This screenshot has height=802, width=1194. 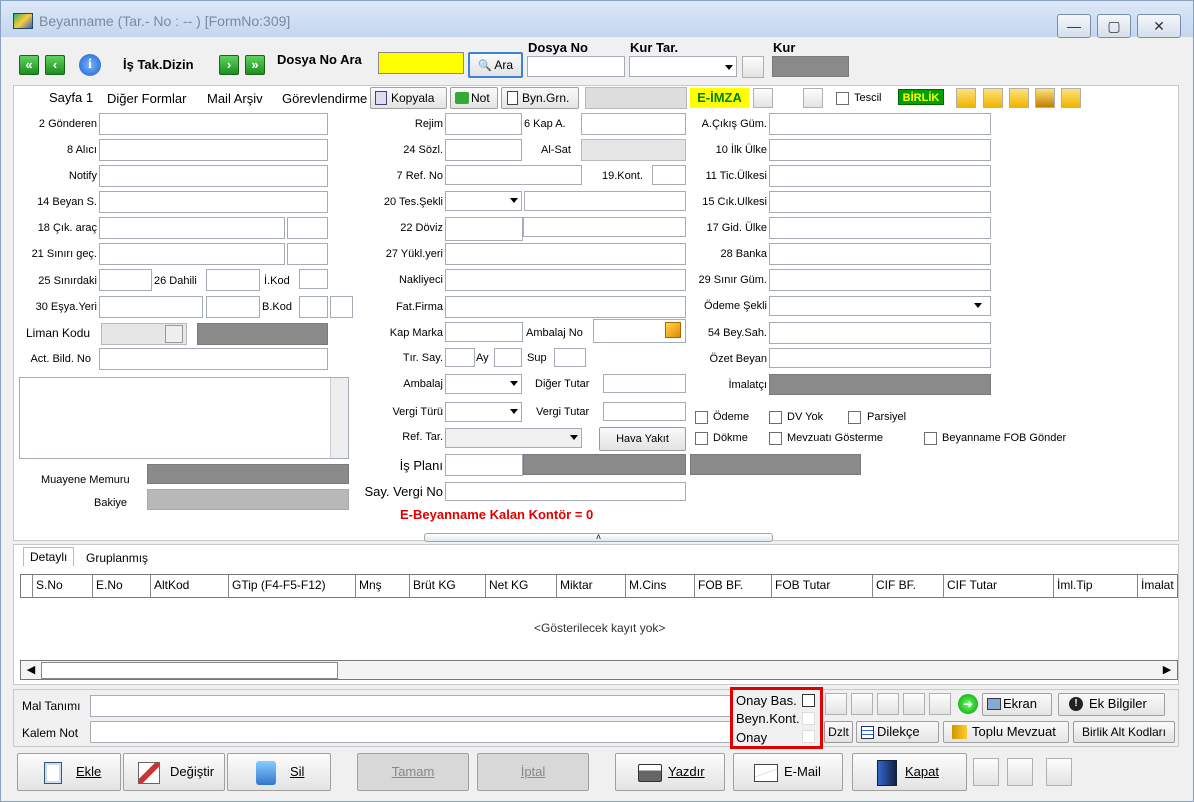 What do you see at coordinates (763, 98) in the screenshot?
I see `monitor-icon` at bounding box center [763, 98].